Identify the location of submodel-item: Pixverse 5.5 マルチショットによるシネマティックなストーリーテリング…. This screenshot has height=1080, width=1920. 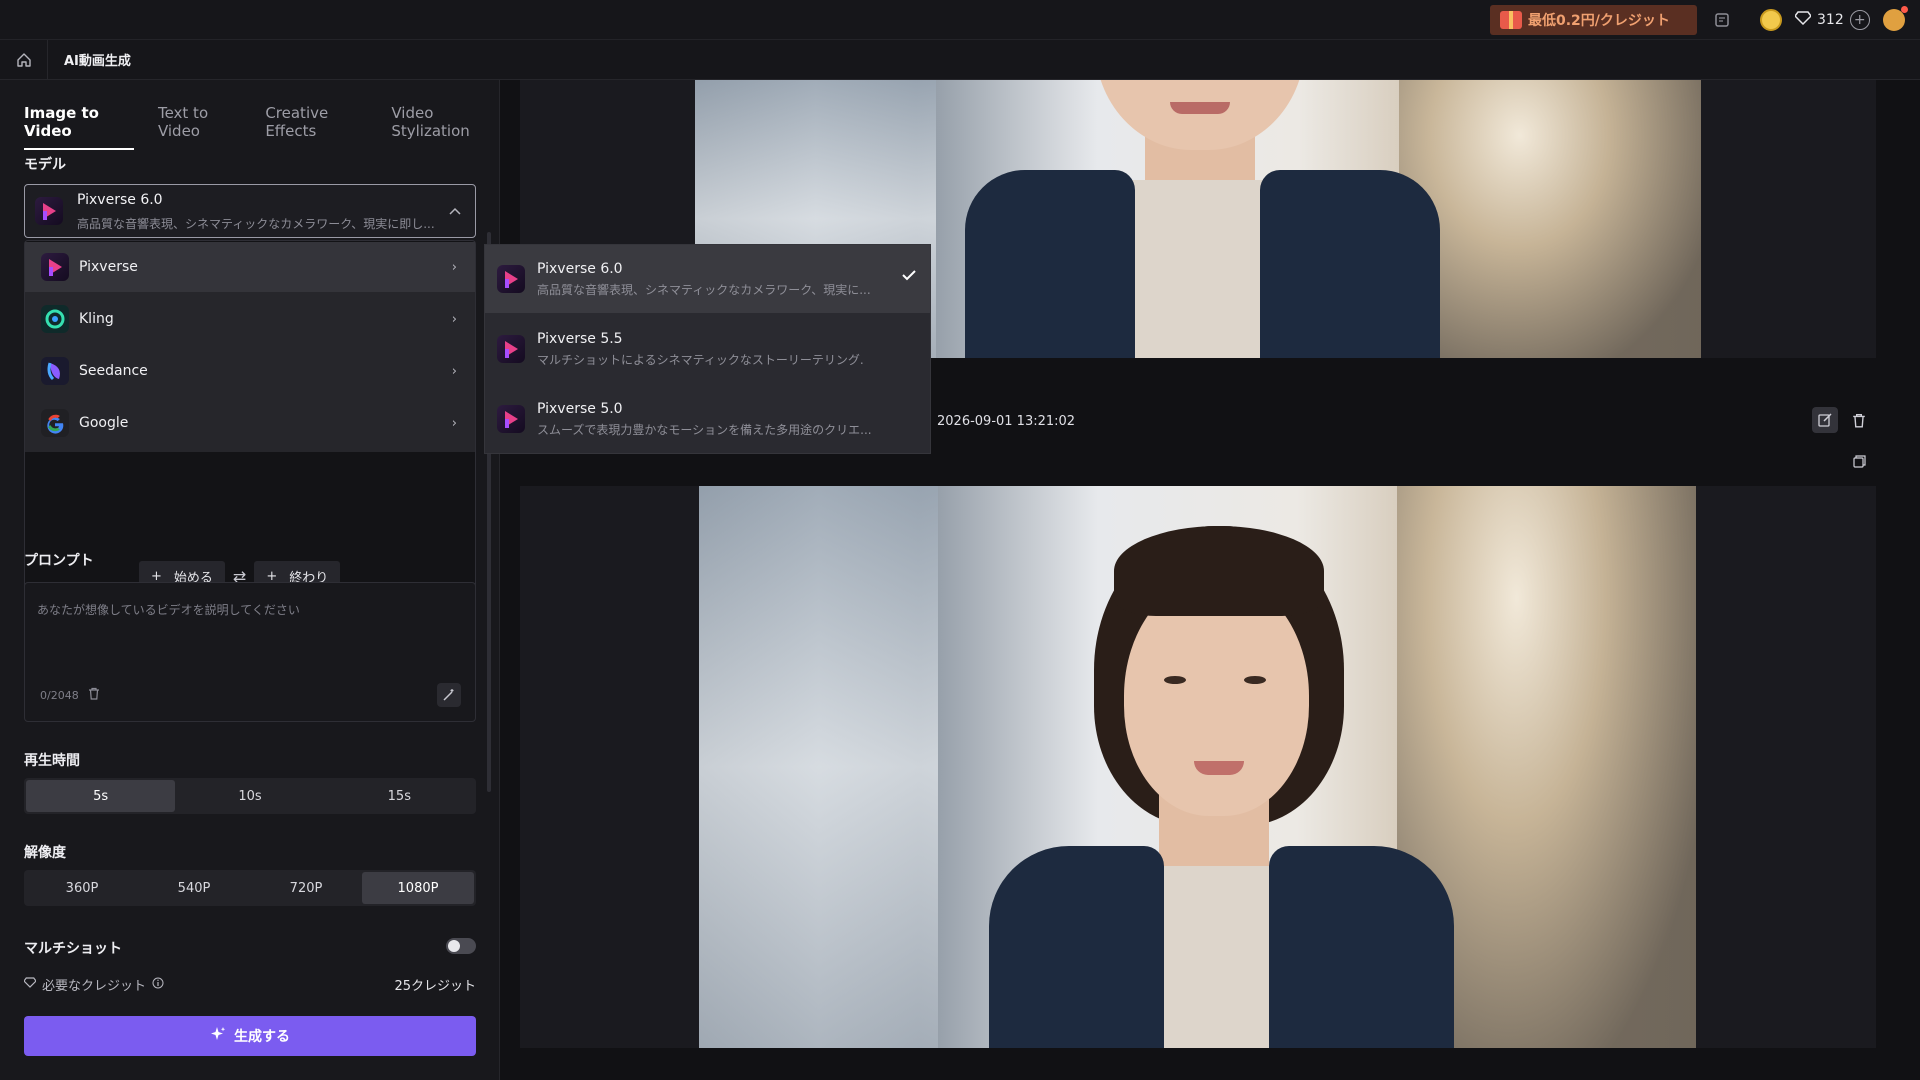
(707, 349).